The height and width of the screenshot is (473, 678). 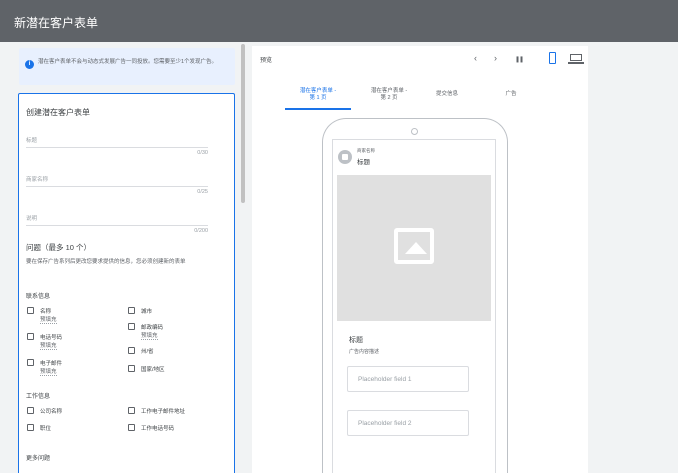 What do you see at coordinates (318, 109) in the screenshot?
I see `active-tab-indicator` at bounding box center [318, 109].